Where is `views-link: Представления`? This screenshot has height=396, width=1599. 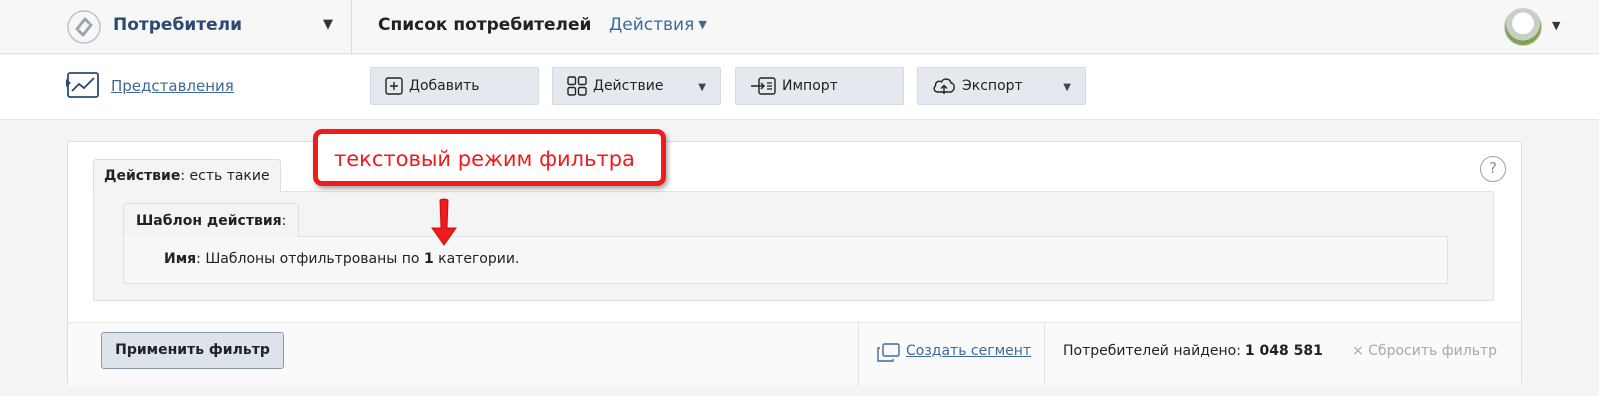
views-link: Представления is located at coordinates (172, 86).